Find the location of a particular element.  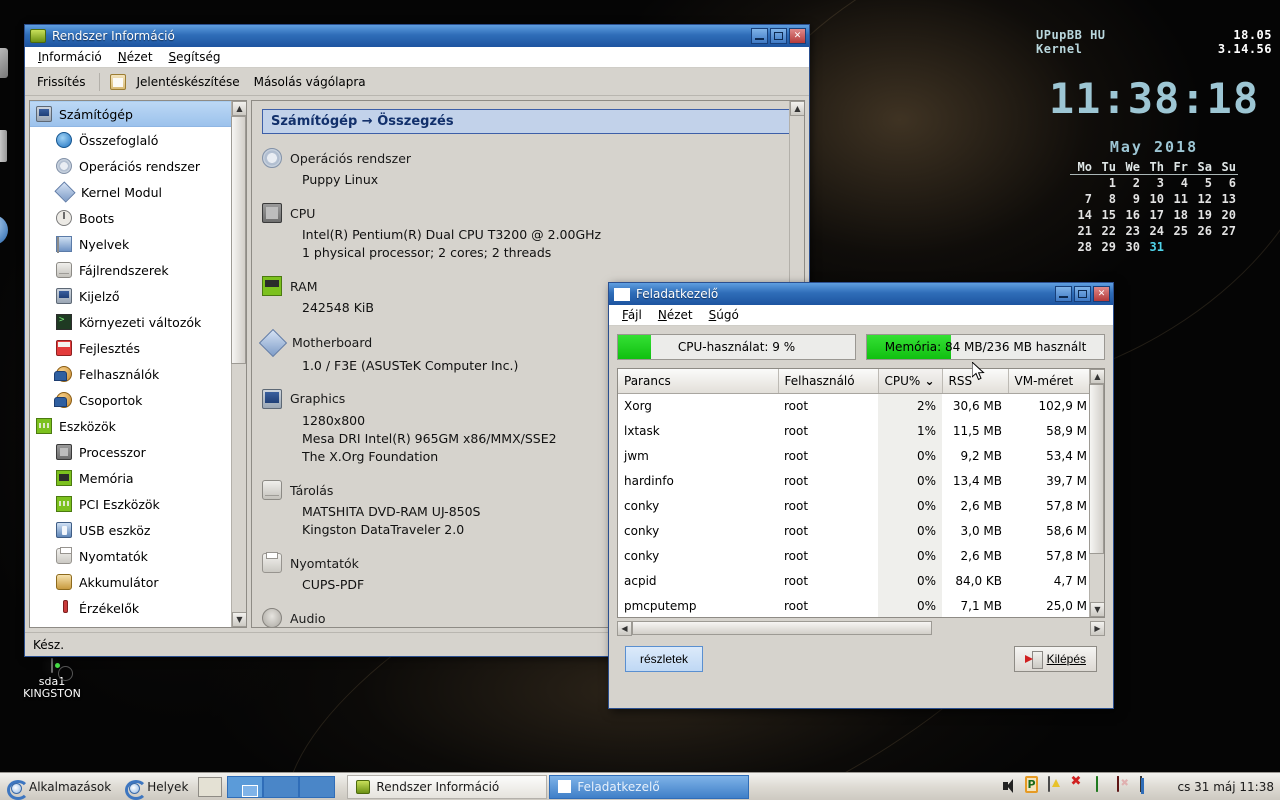

applications-menu-button: Alkalmazások is located at coordinates (59, 787).